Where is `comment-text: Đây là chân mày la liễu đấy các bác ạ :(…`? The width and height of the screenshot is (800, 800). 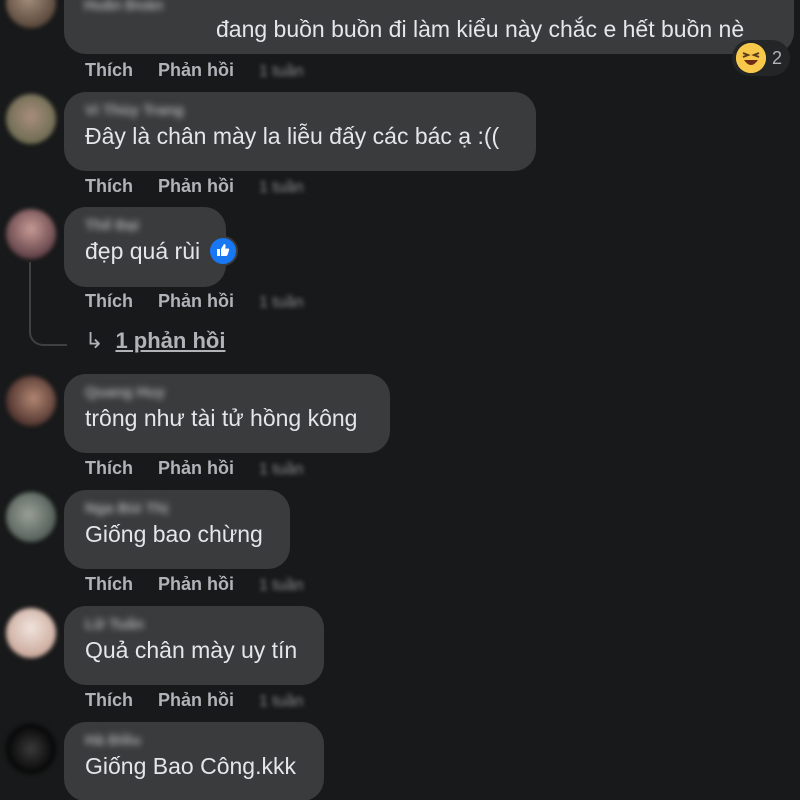 comment-text: Đây là chân mày la liễu đấy các bác ạ :(… is located at coordinates (292, 136).